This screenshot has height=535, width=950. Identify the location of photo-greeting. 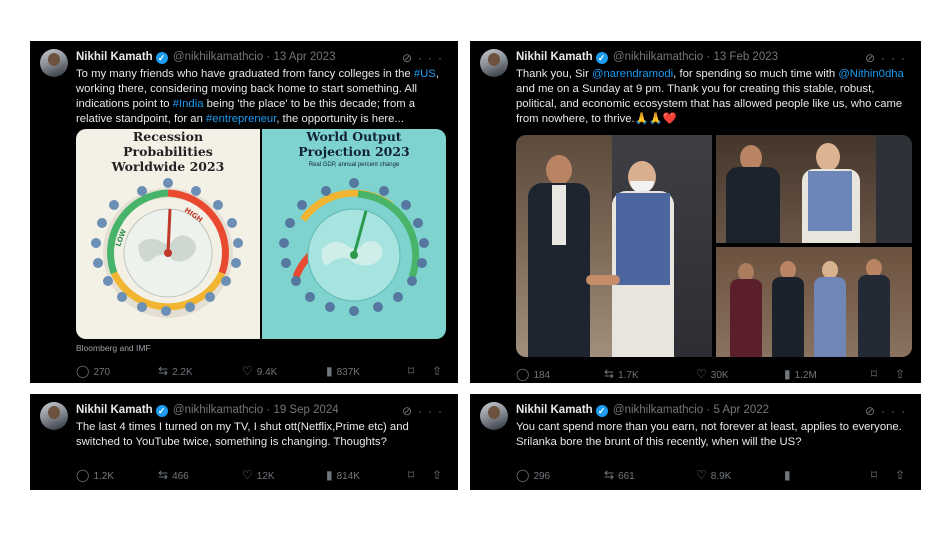
(814, 189).